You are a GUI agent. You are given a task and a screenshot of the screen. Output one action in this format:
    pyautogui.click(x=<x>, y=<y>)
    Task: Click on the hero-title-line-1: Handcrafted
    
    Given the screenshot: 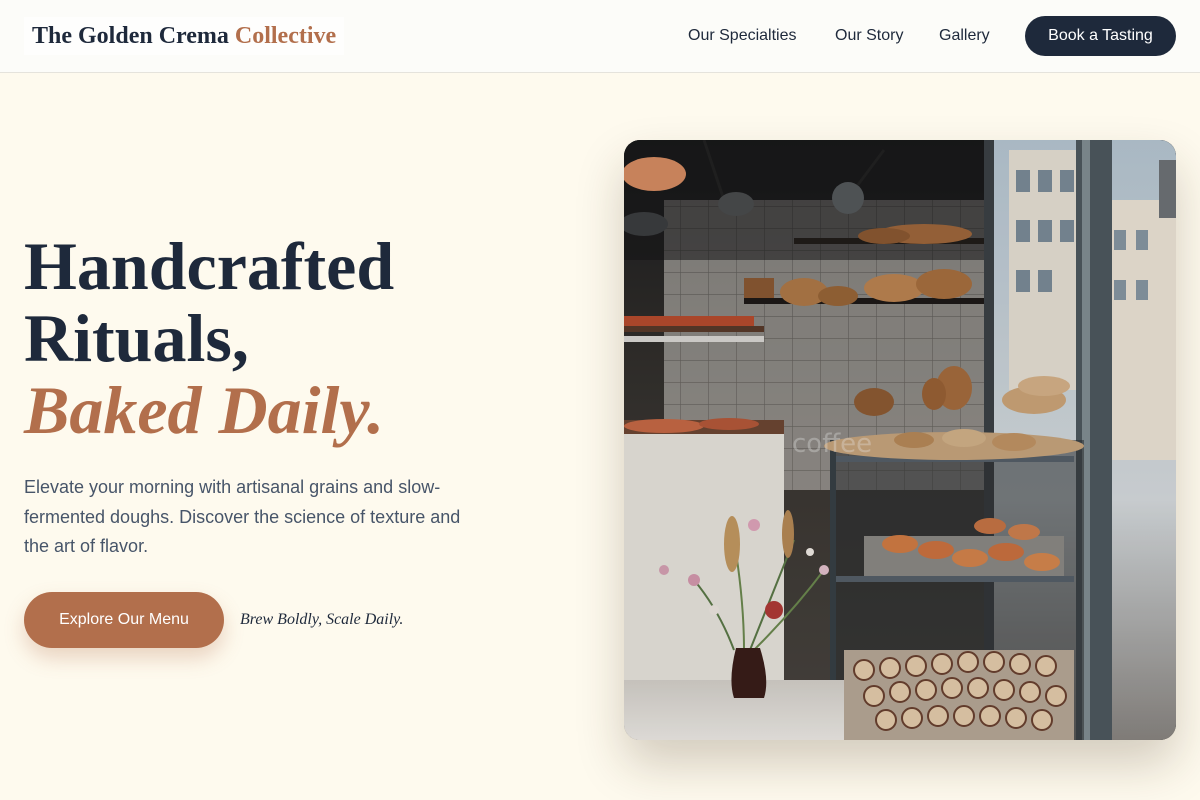 What is the action you would take?
    pyautogui.click(x=209, y=266)
    